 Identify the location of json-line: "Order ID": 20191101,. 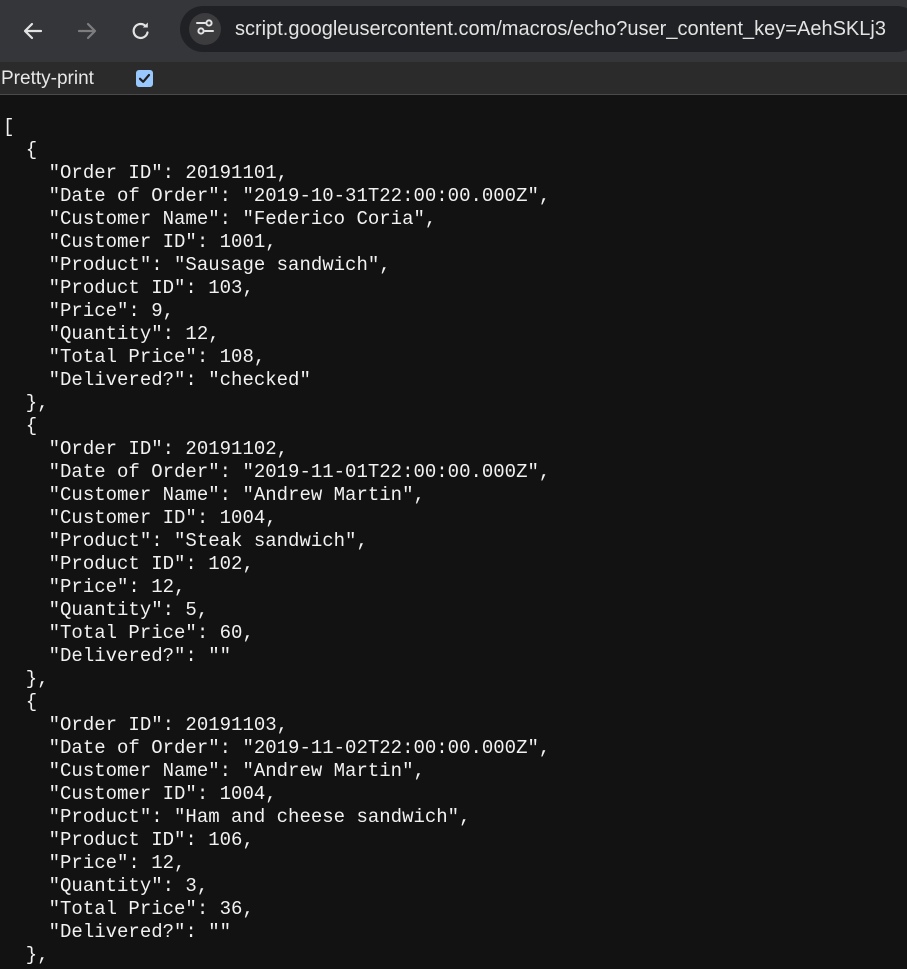
(146, 173).